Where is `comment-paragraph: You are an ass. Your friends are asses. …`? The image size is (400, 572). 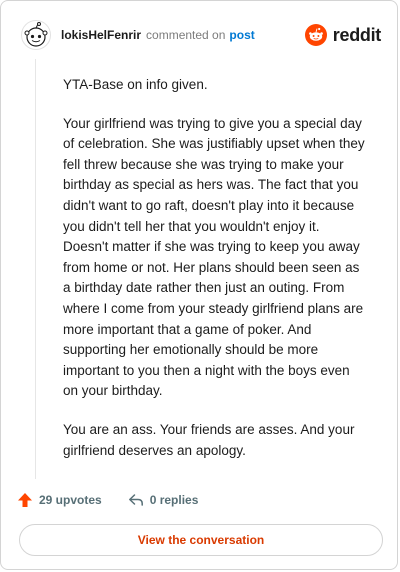
comment-paragraph: You are an ass. Your friends are asses. … is located at coordinates (209, 439).